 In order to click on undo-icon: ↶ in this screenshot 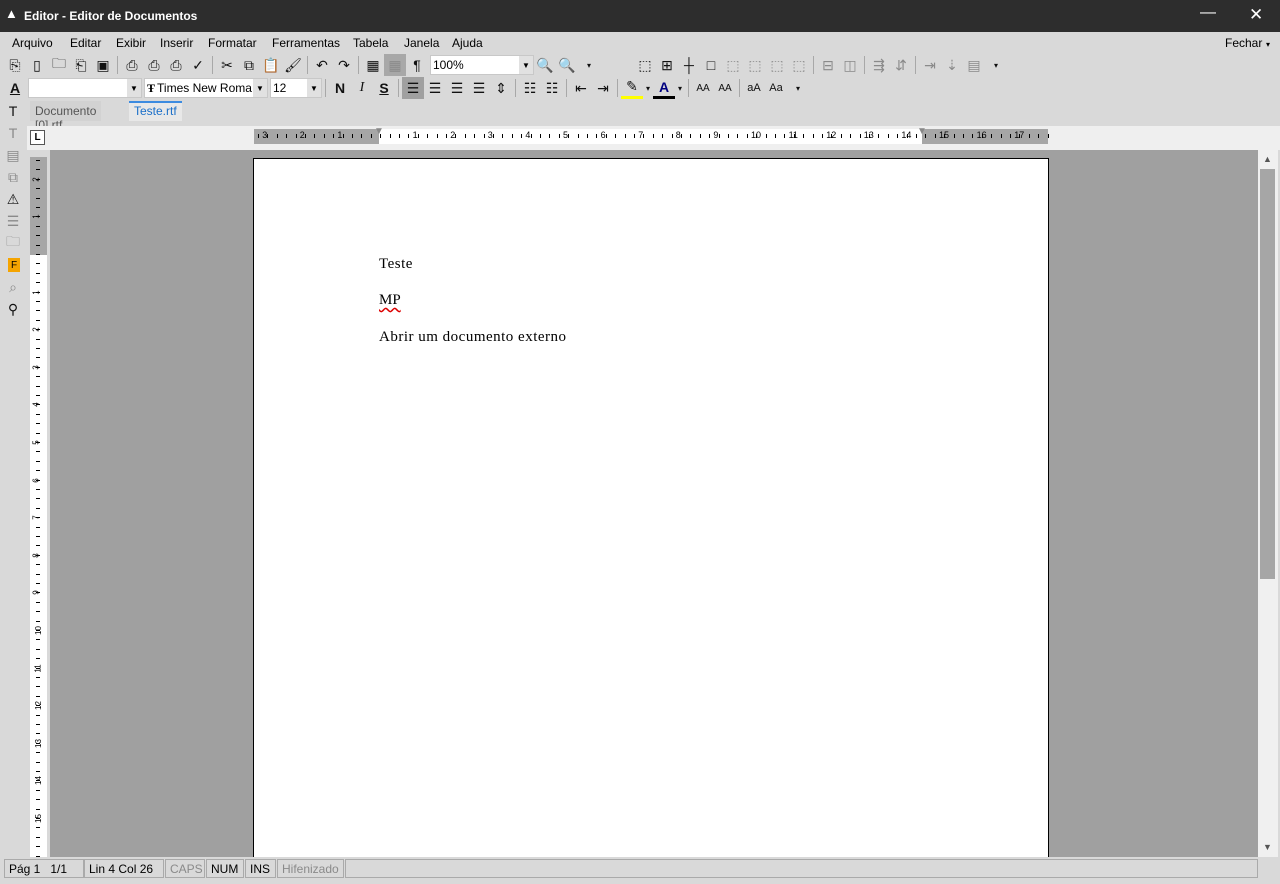, I will do `click(322, 65)`.